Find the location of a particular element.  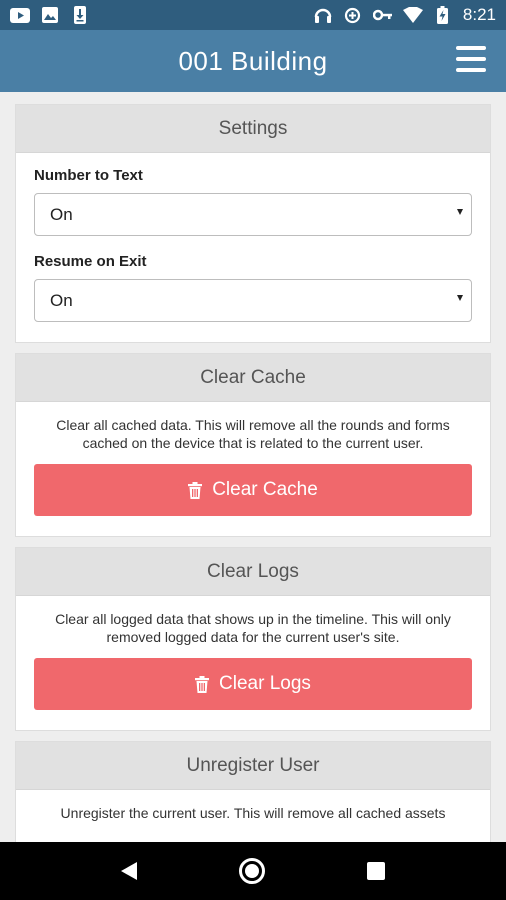

status-left-icons is located at coordinates (50, 15).